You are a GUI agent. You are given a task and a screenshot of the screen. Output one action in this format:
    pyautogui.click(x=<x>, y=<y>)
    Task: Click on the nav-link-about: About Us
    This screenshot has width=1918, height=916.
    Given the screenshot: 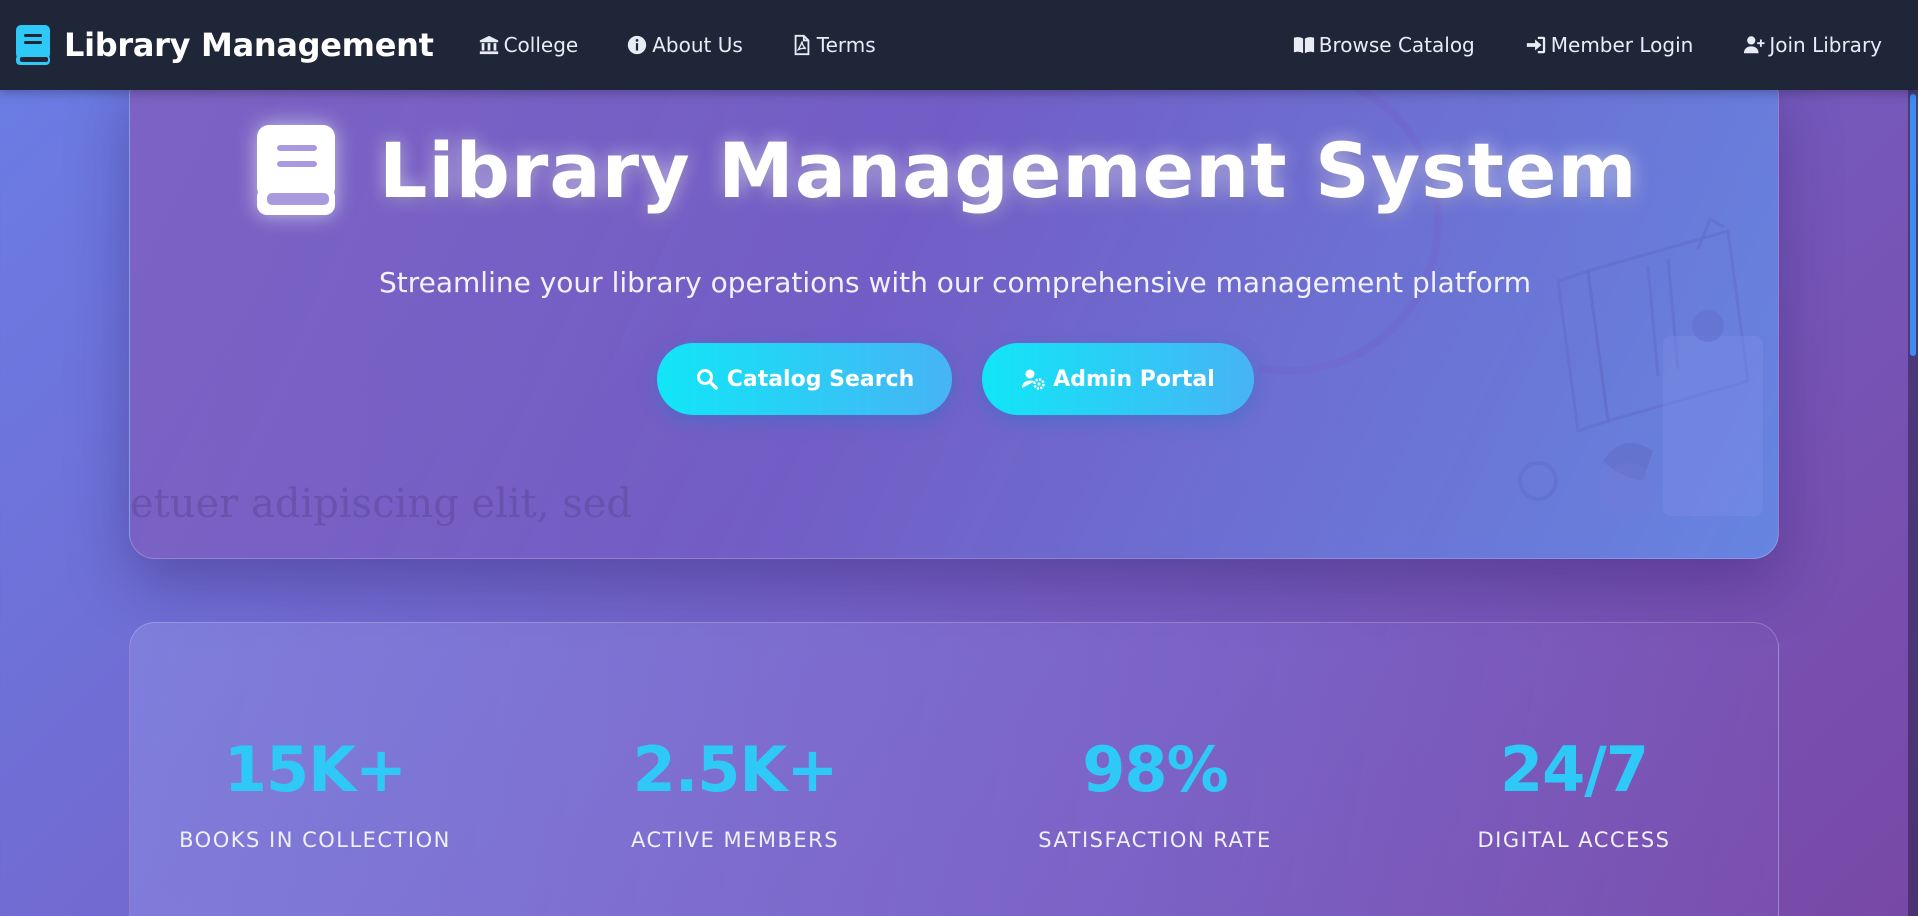 What is the action you would take?
    pyautogui.click(x=684, y=45)
    